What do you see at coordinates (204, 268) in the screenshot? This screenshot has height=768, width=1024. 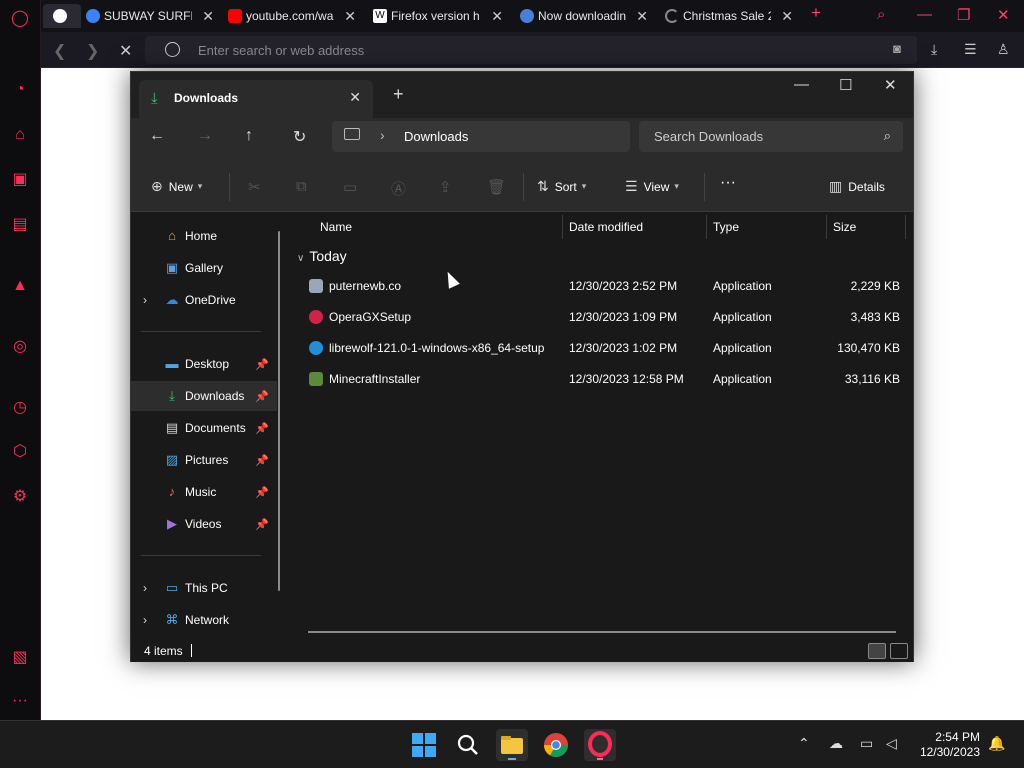 I see `nav-item-gallery: ▣ Gallery` at bounding box center [204, 268].